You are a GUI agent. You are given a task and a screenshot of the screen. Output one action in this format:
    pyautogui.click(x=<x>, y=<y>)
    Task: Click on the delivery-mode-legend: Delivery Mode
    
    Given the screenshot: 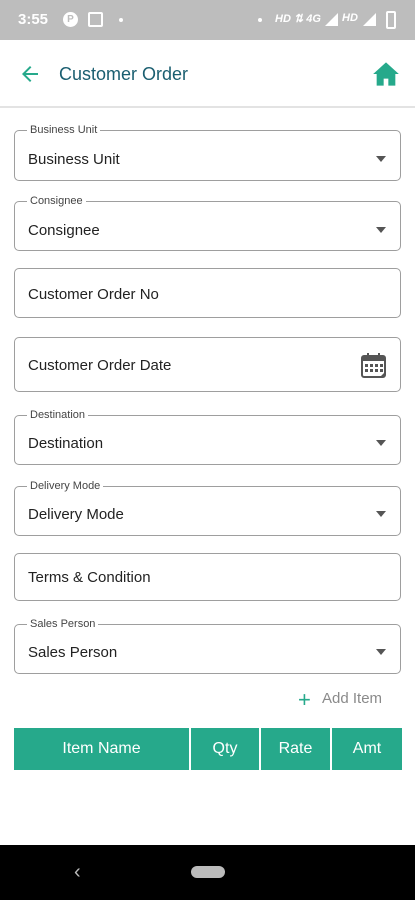 What is the action you would take?
    pyautogui.click(x=65, y=486)
    